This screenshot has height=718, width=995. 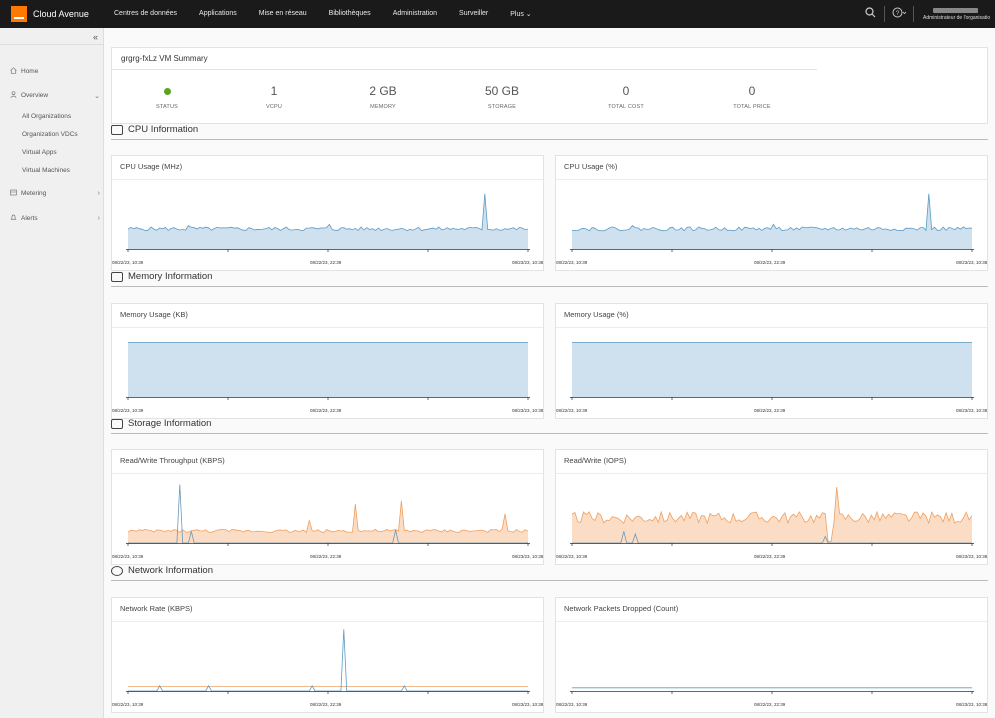 What do you see at coordinates (14, 218) in the screenshot?
I see `bell-icon` at bounding box center [14, 218].